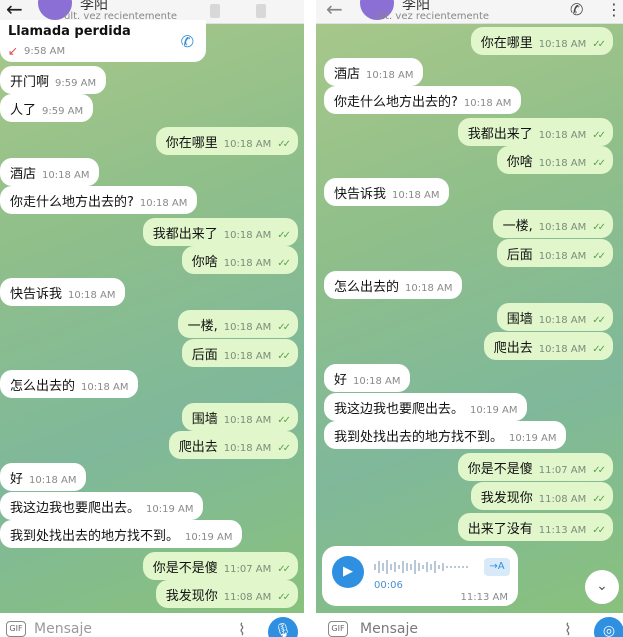 Image resolution: width=623 pixels, height=637 pixels. Describe the element at coordinates (53, 80) in the screenshot. I see `message-bubble-incoming: 开门啊 9:59 AM` at that location.